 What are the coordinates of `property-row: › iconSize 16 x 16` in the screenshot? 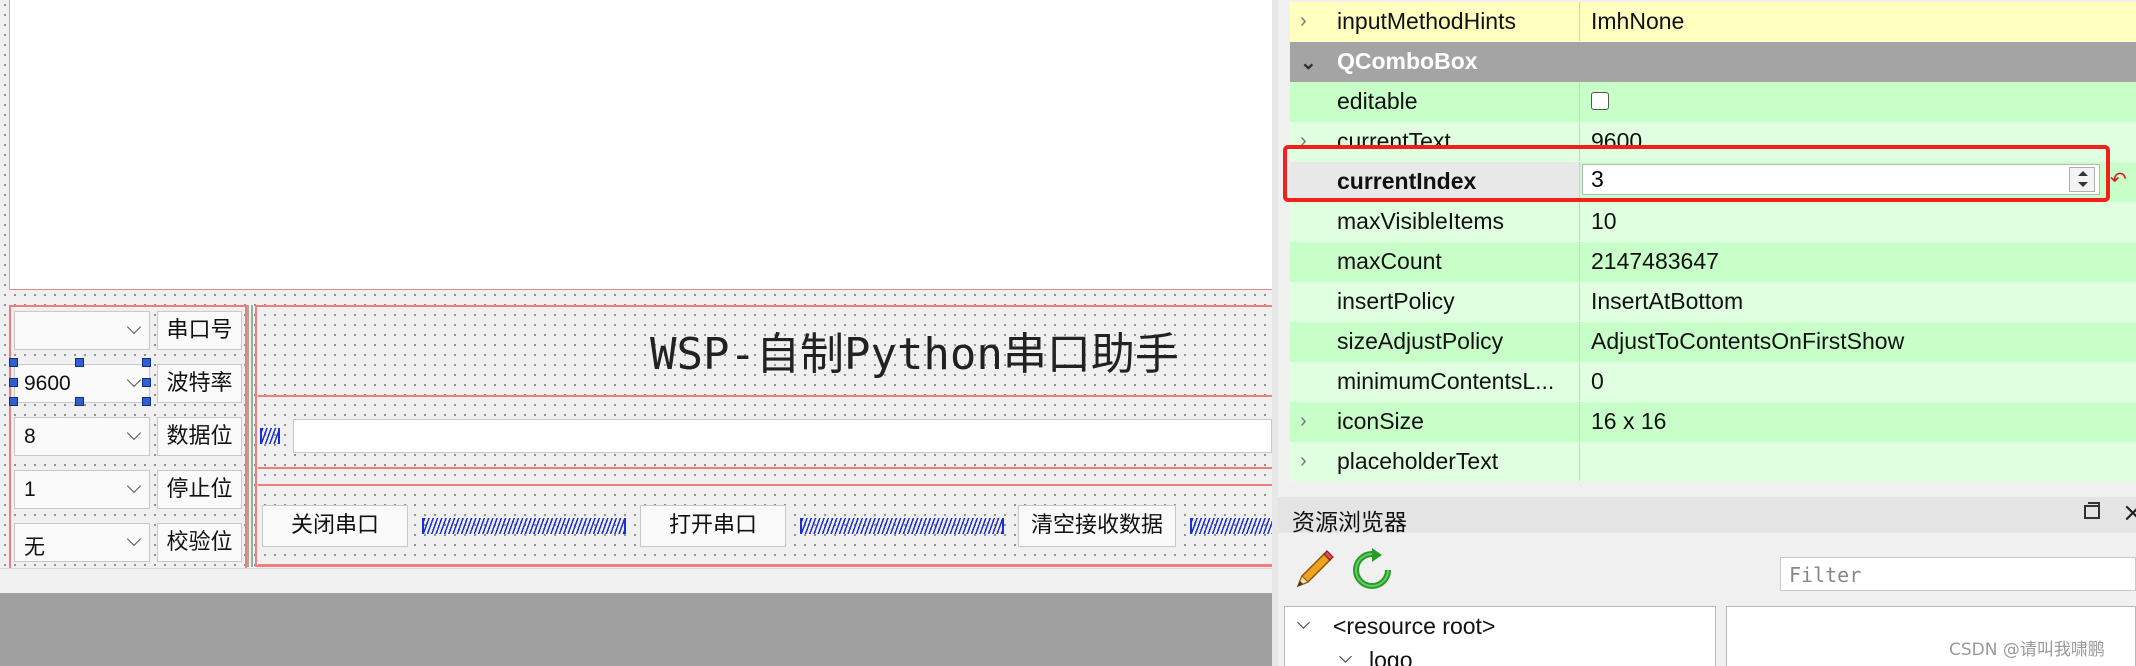 It's located at (1713, 422).